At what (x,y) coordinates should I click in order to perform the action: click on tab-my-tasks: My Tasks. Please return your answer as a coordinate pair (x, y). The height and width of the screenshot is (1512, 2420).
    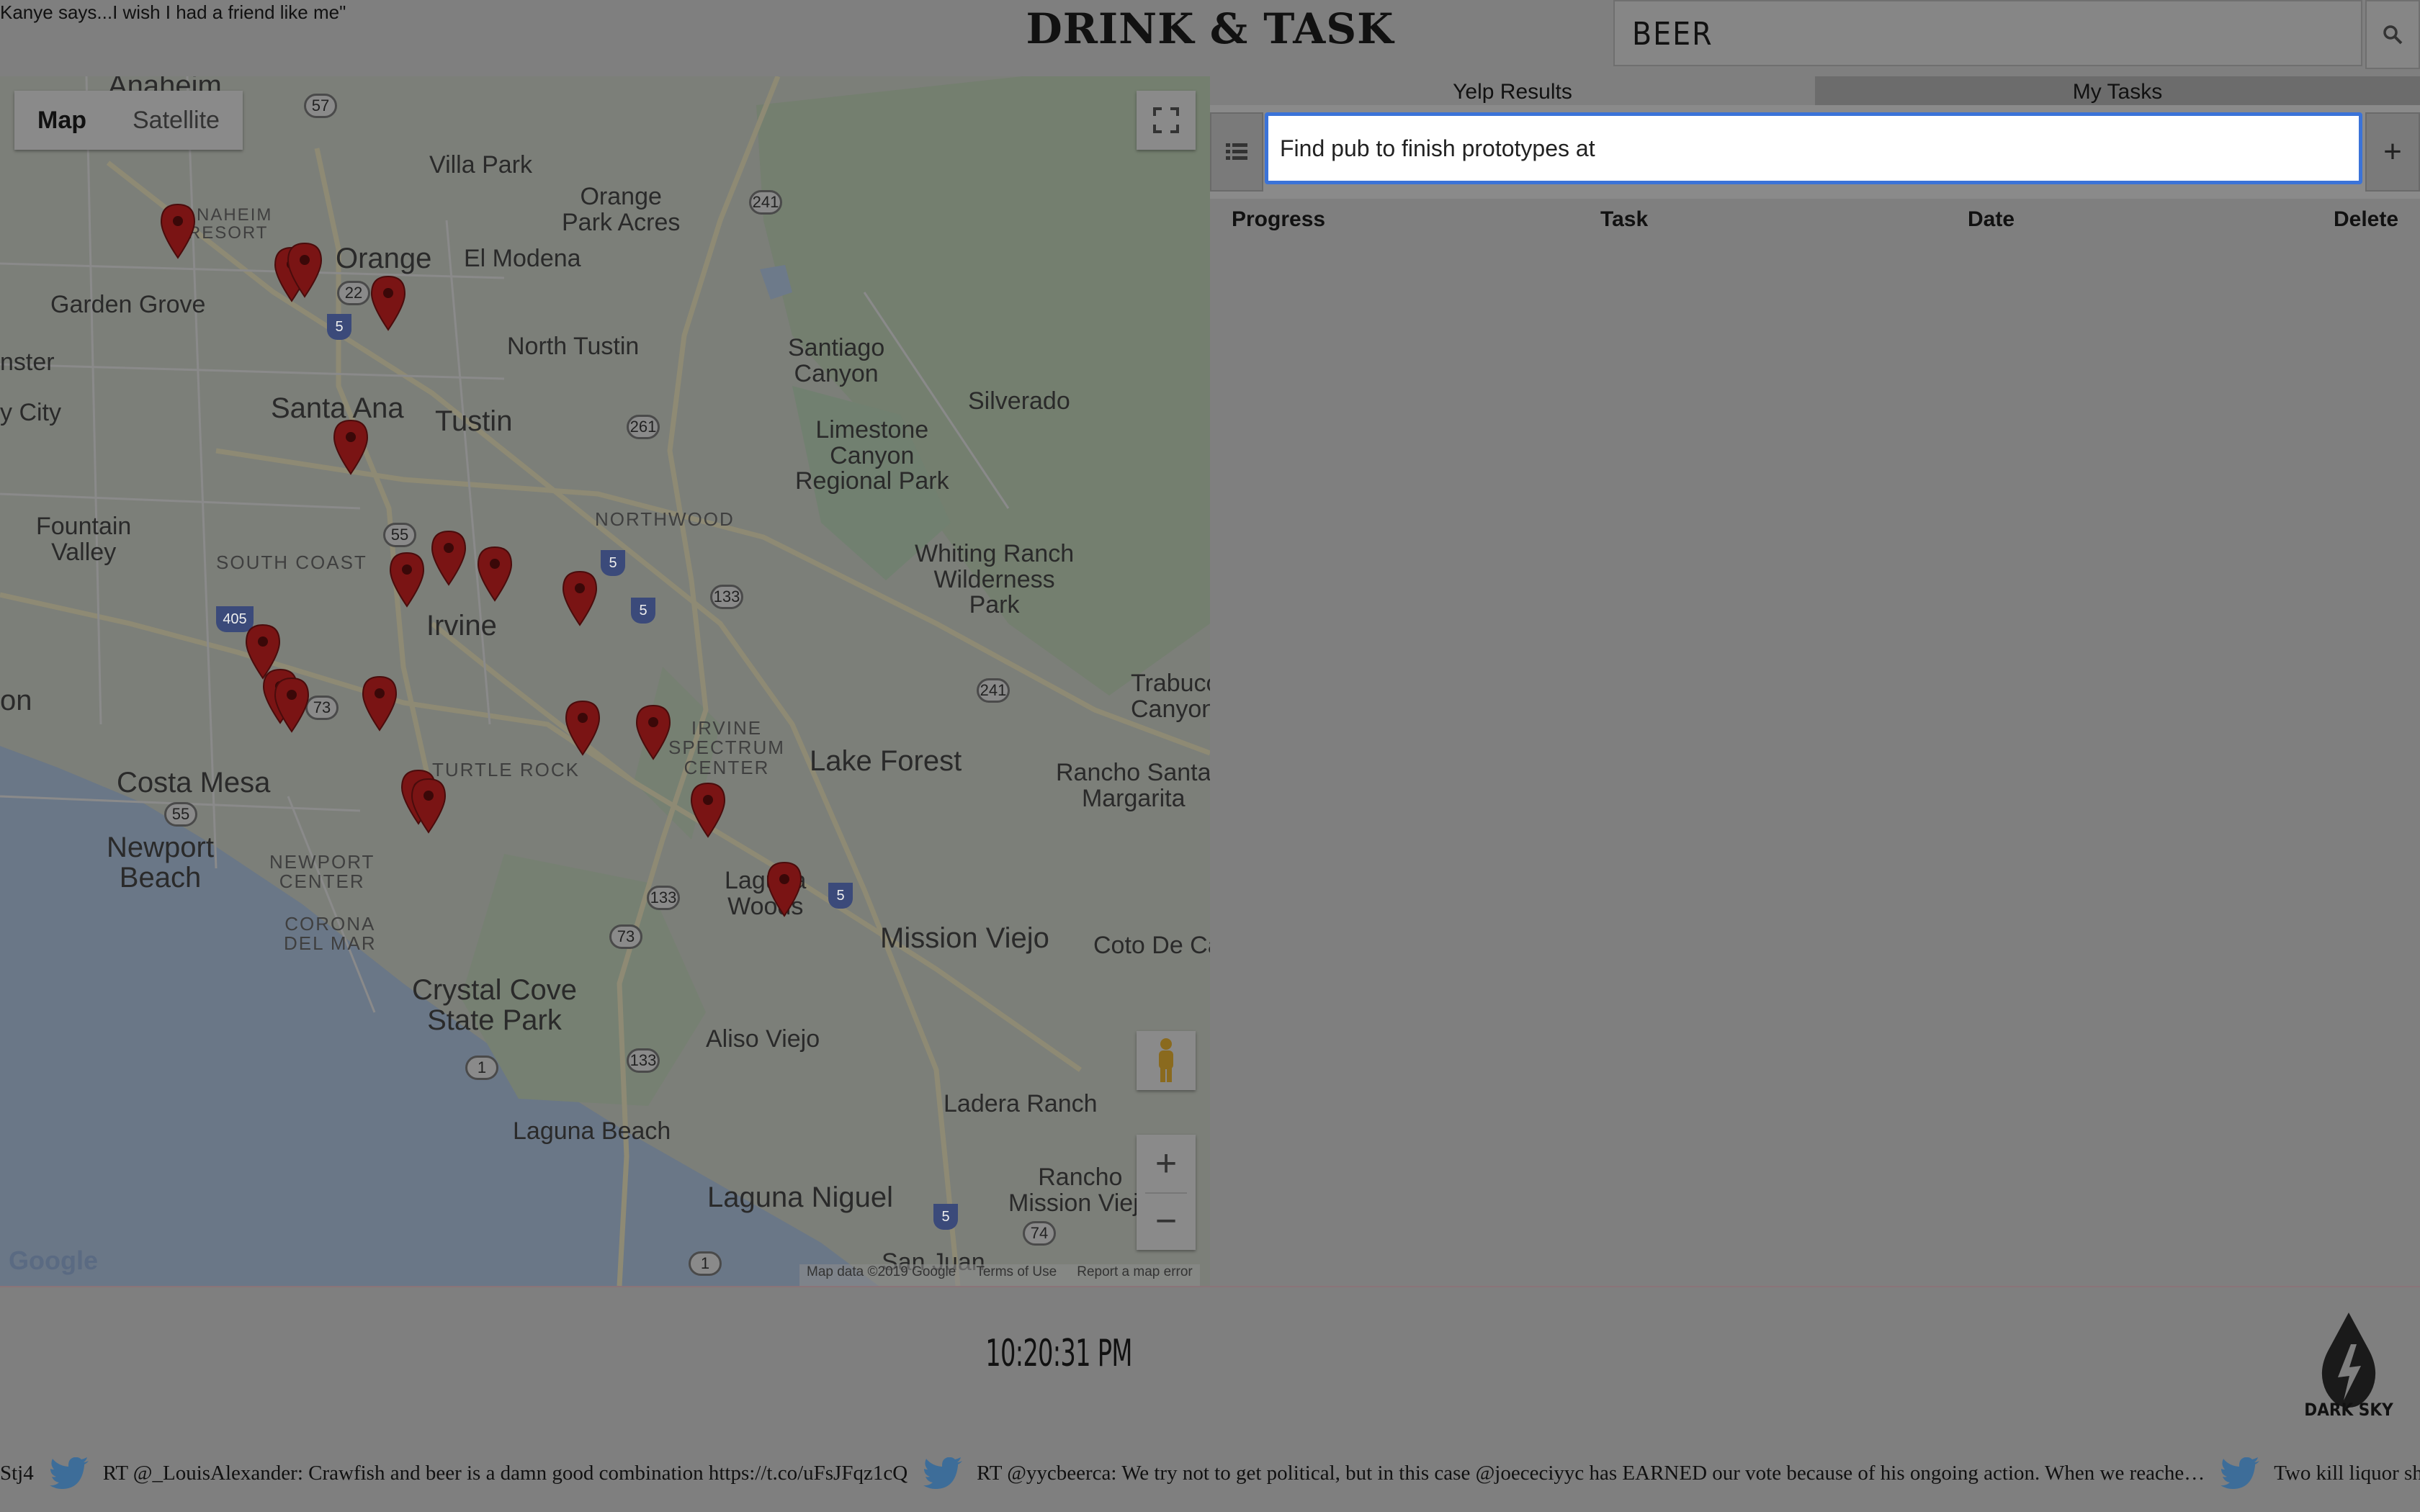
    Looking at the image, I should click on (2117, 90).